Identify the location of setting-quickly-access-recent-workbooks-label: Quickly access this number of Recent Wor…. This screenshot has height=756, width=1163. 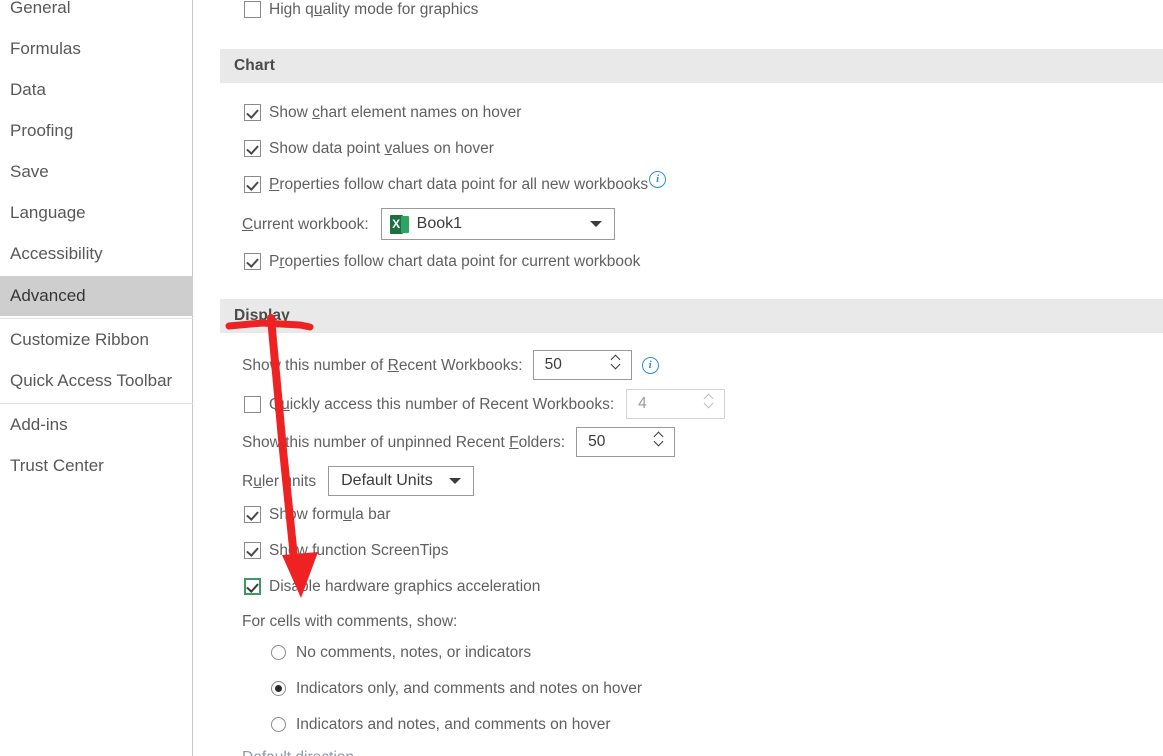
(442, 404).